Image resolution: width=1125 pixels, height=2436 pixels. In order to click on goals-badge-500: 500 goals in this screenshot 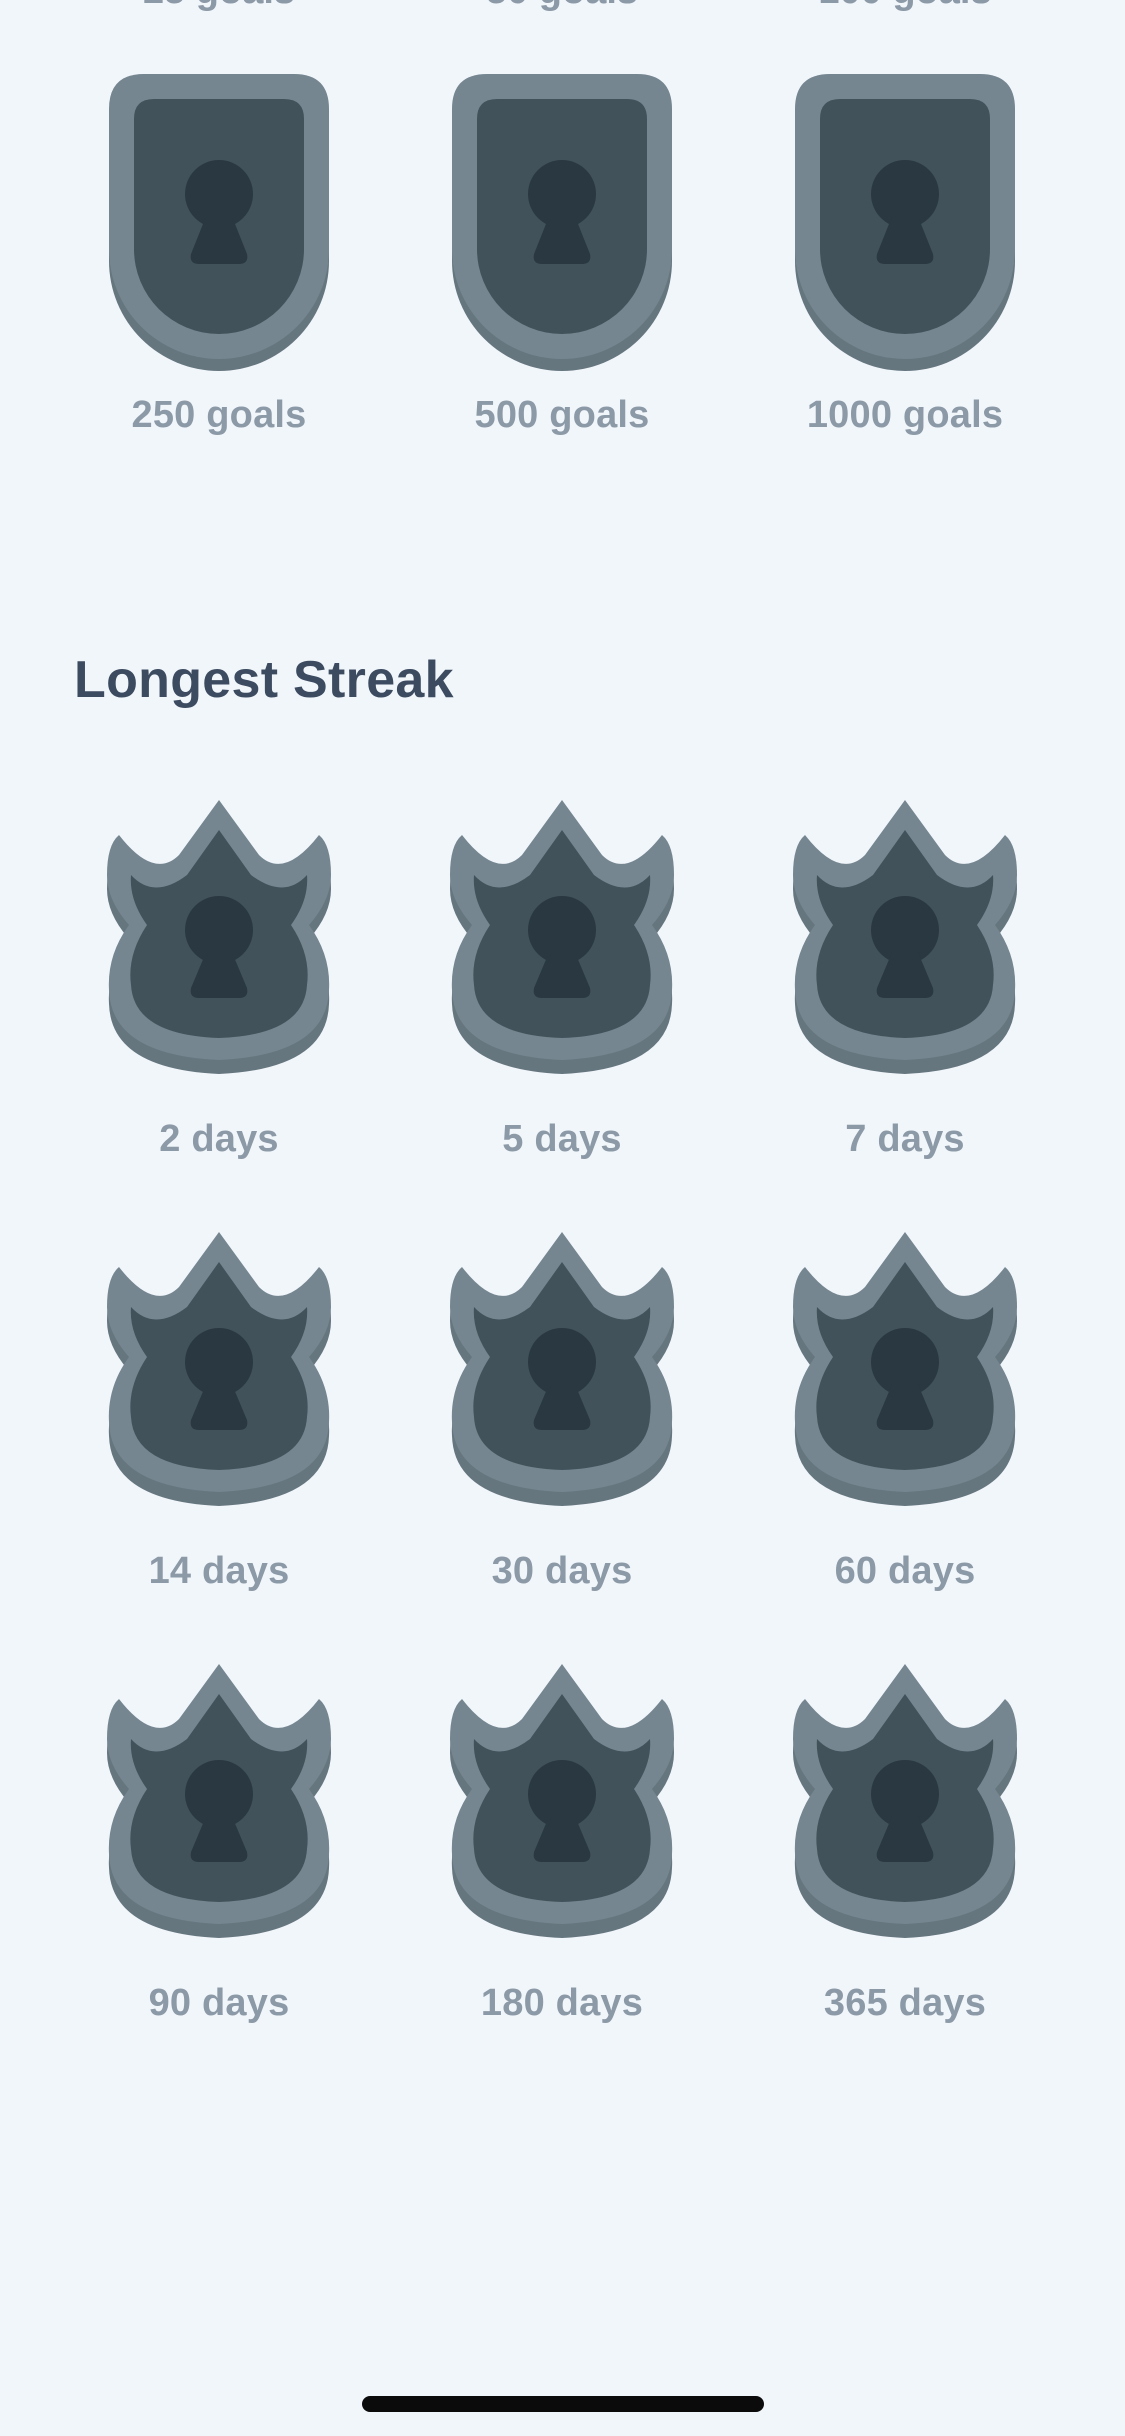, I will do `click(562, 255)`.